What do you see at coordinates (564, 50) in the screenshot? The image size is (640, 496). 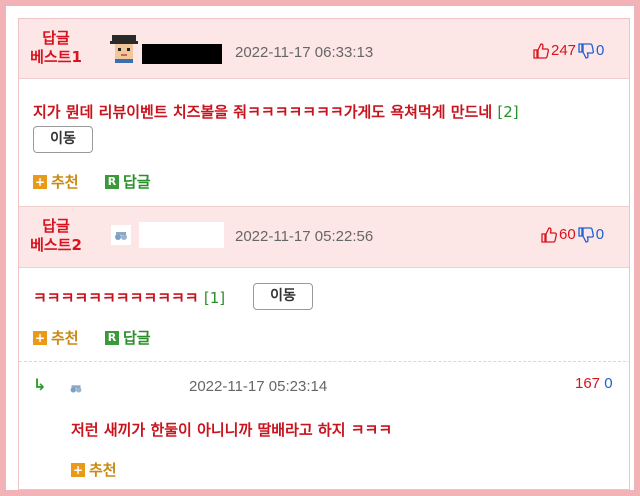 I see `best1-up-count: 247` at bounding box center [564, 50].